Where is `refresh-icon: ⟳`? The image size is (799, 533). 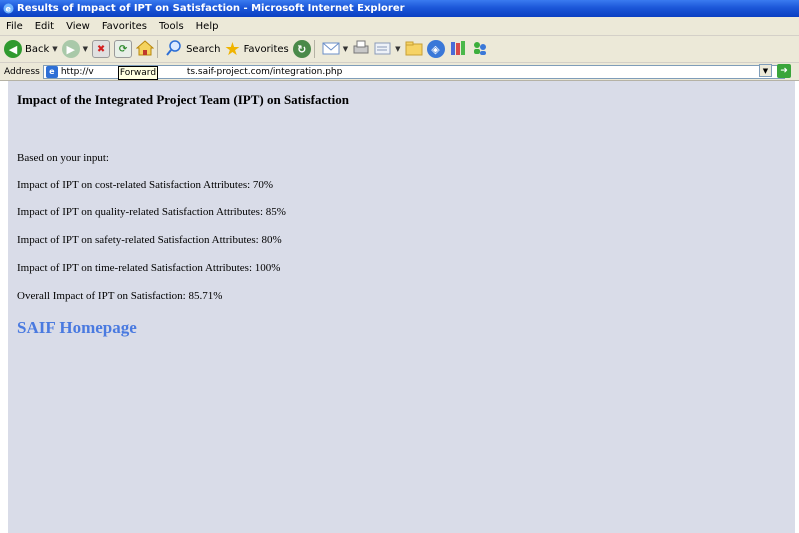 refresh-icon: ⟳ is located at coordinates (123, 49).